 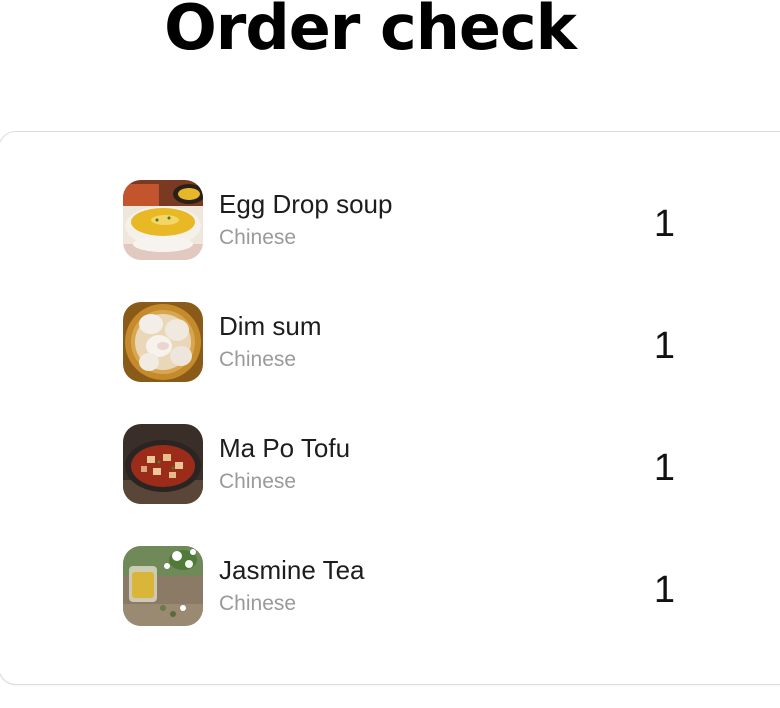 What do you see at coordinates (285, 448) in the screenshot?
I see `item-name: Ma Po Tofu` at bounding box center [285, 448].